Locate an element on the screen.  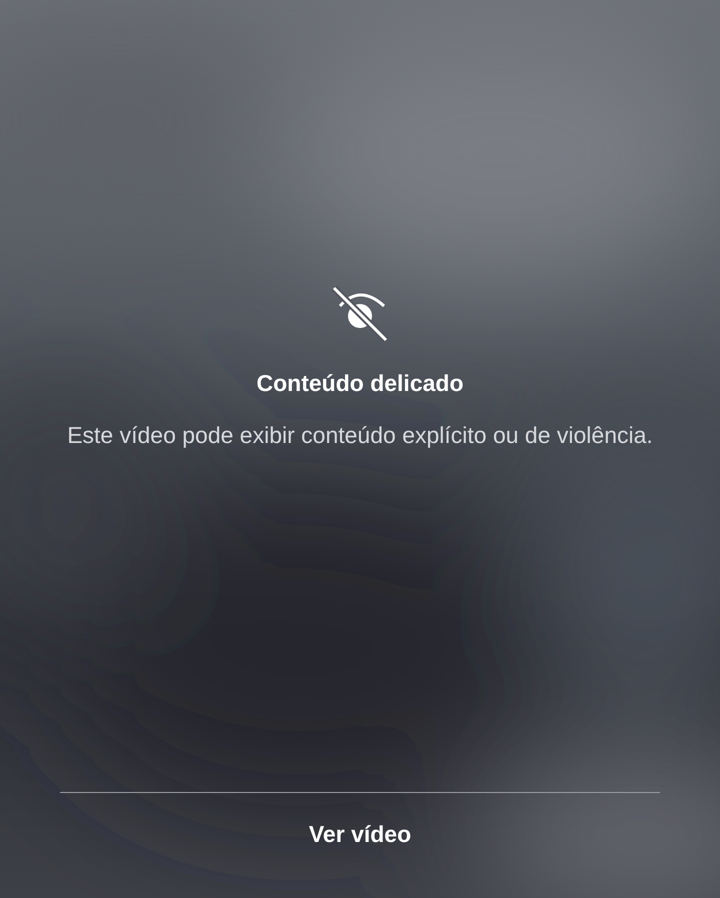
warning-message: Este vídeo pode exibir conteúdo explícito ou de violência. is located at coordinates (360, 435).